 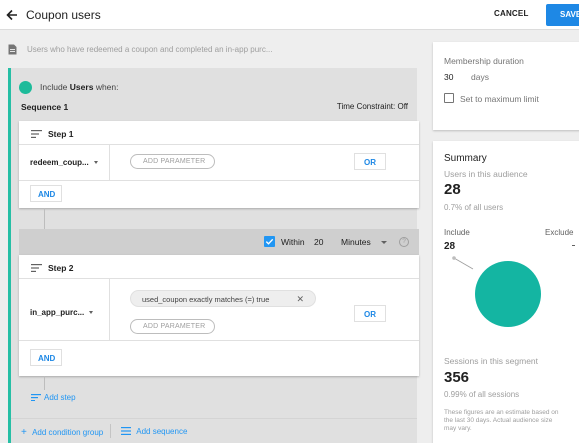 I want to click on plus-icon: +, so click(x=24, y=432).